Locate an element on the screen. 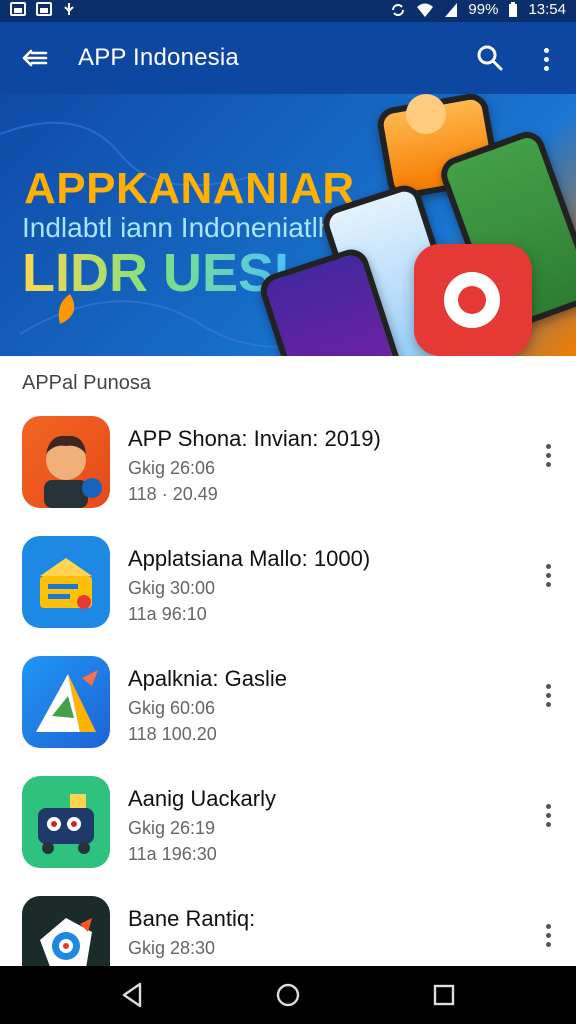 This screenshot has height=1024, width=576. menu-back-icon is located at coordinates (34, 58).